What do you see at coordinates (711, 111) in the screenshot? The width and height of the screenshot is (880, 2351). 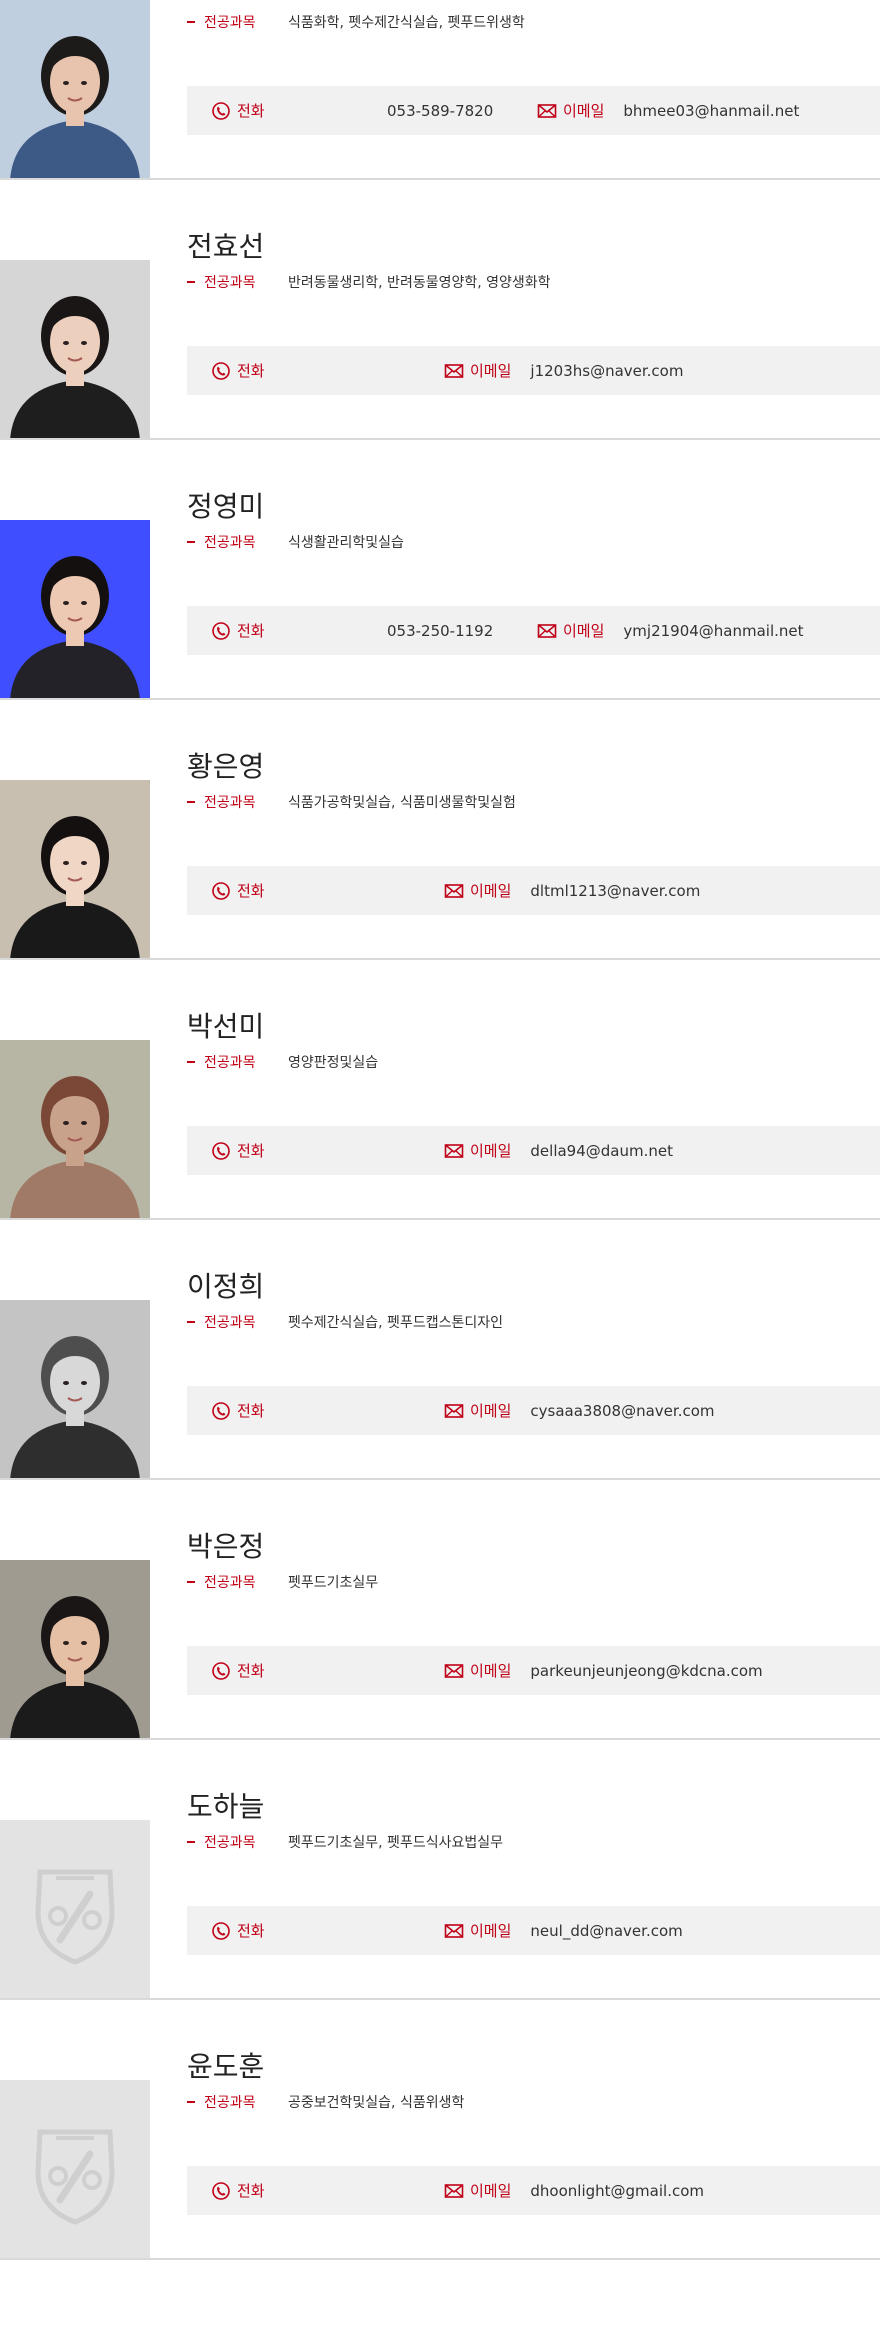 I see `email-value: bhmee03@hanmail.net` at bounding box center [711, 111].